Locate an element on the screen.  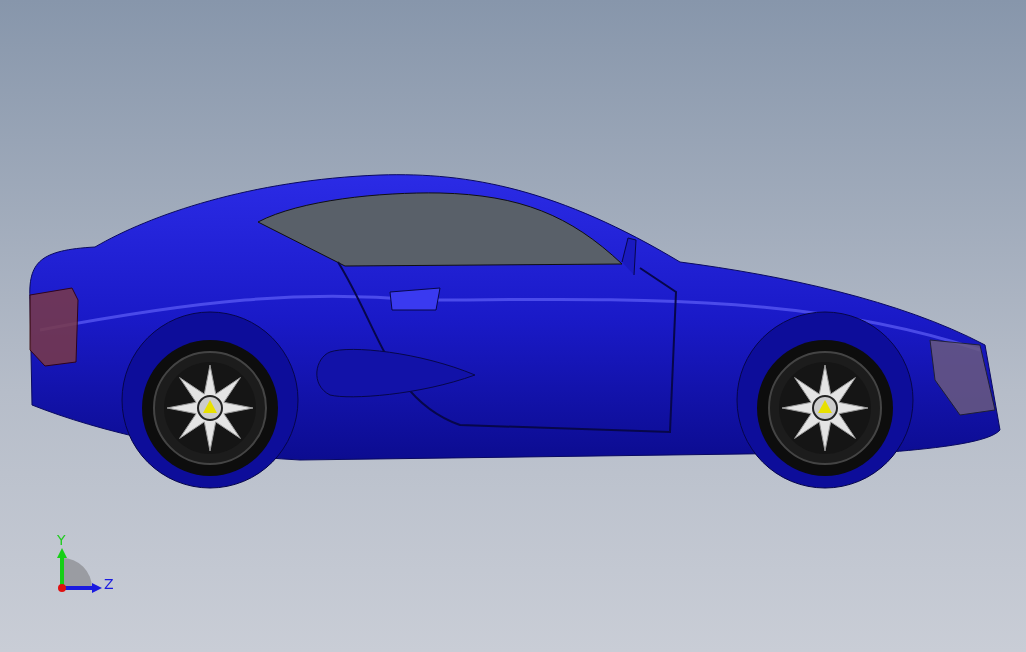
triad-plane-shape is located at coordinates (77, 573).